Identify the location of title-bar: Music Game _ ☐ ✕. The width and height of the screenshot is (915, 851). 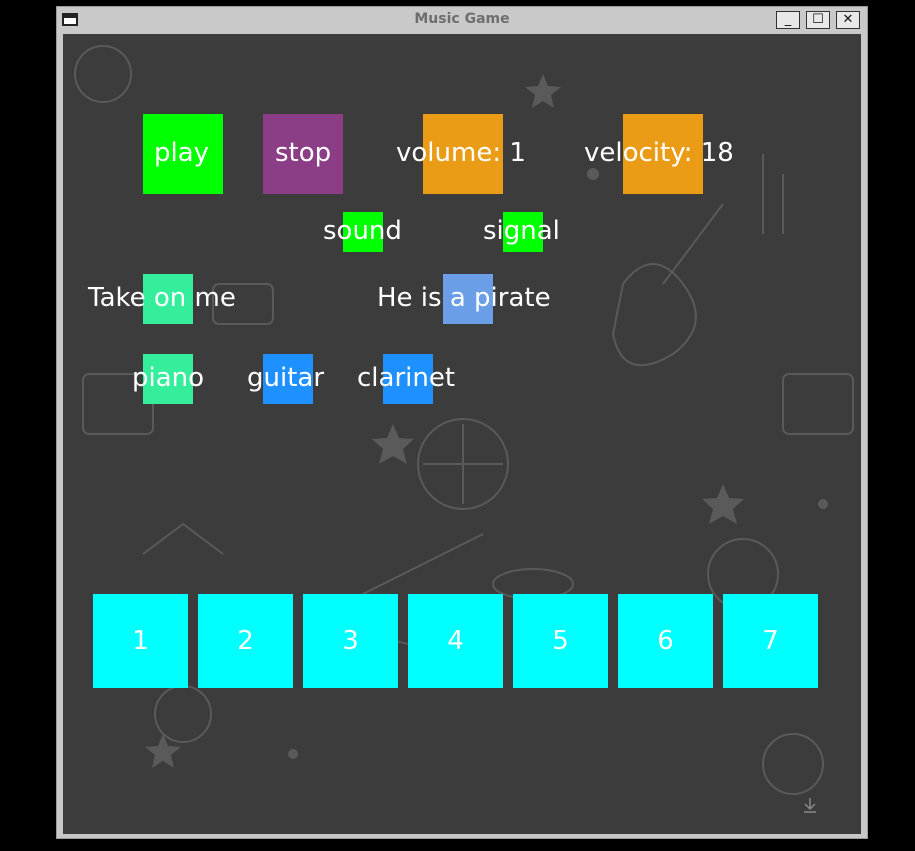
(462, 20).